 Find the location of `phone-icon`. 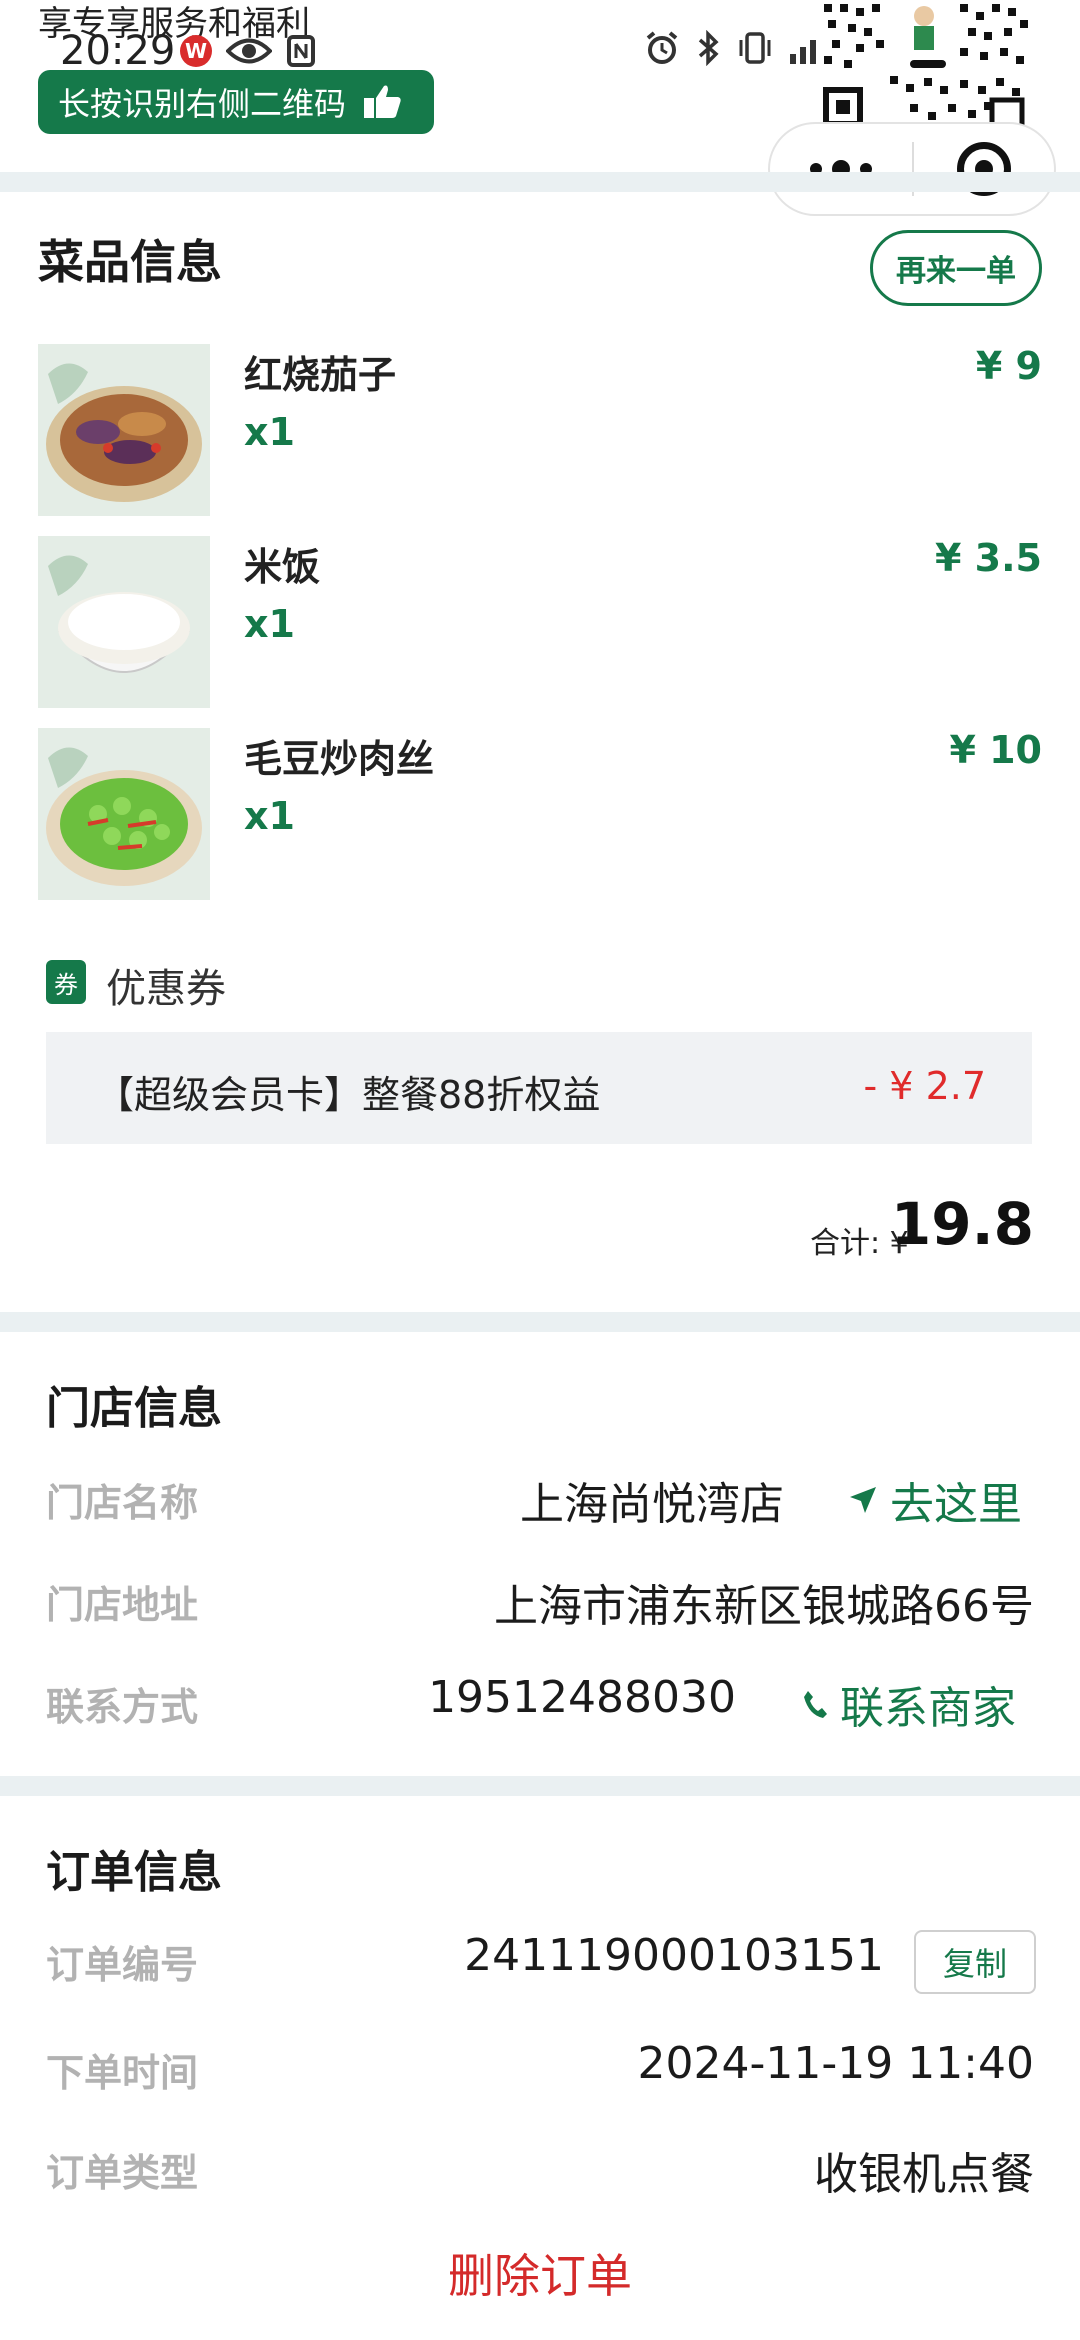

phone-icon is located at coordinates (815, 1704).